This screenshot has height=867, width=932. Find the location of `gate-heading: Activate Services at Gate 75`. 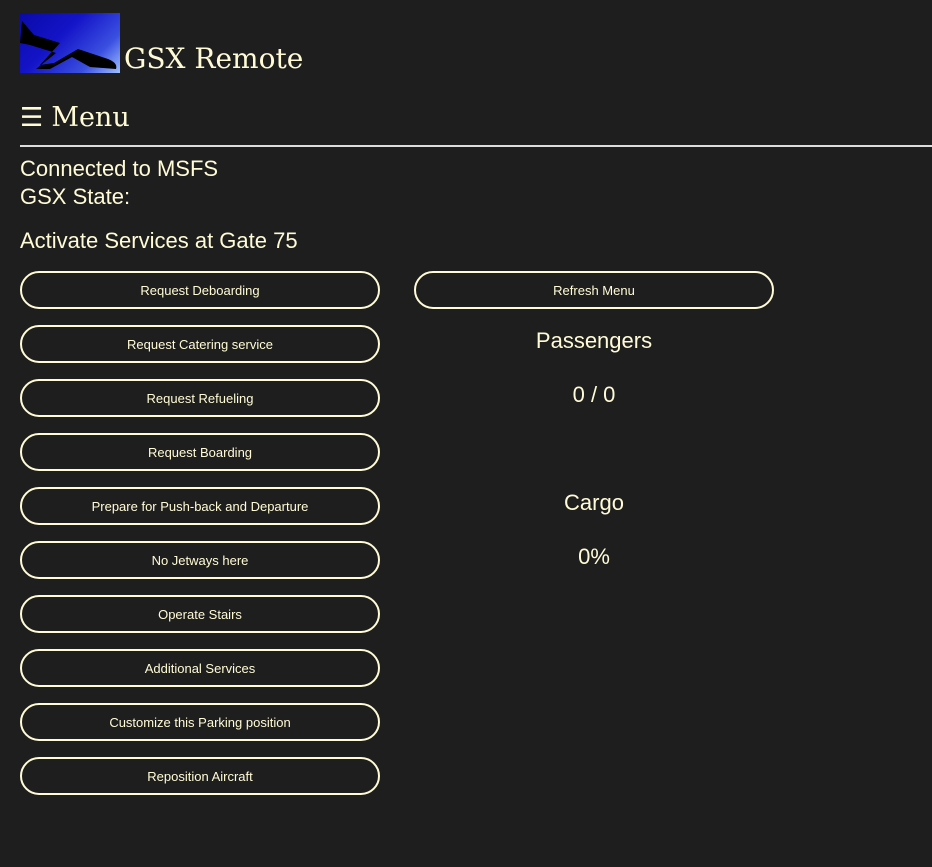

gate-heading: Activate Services at Gate 75 is located at coordinates (159, 240).